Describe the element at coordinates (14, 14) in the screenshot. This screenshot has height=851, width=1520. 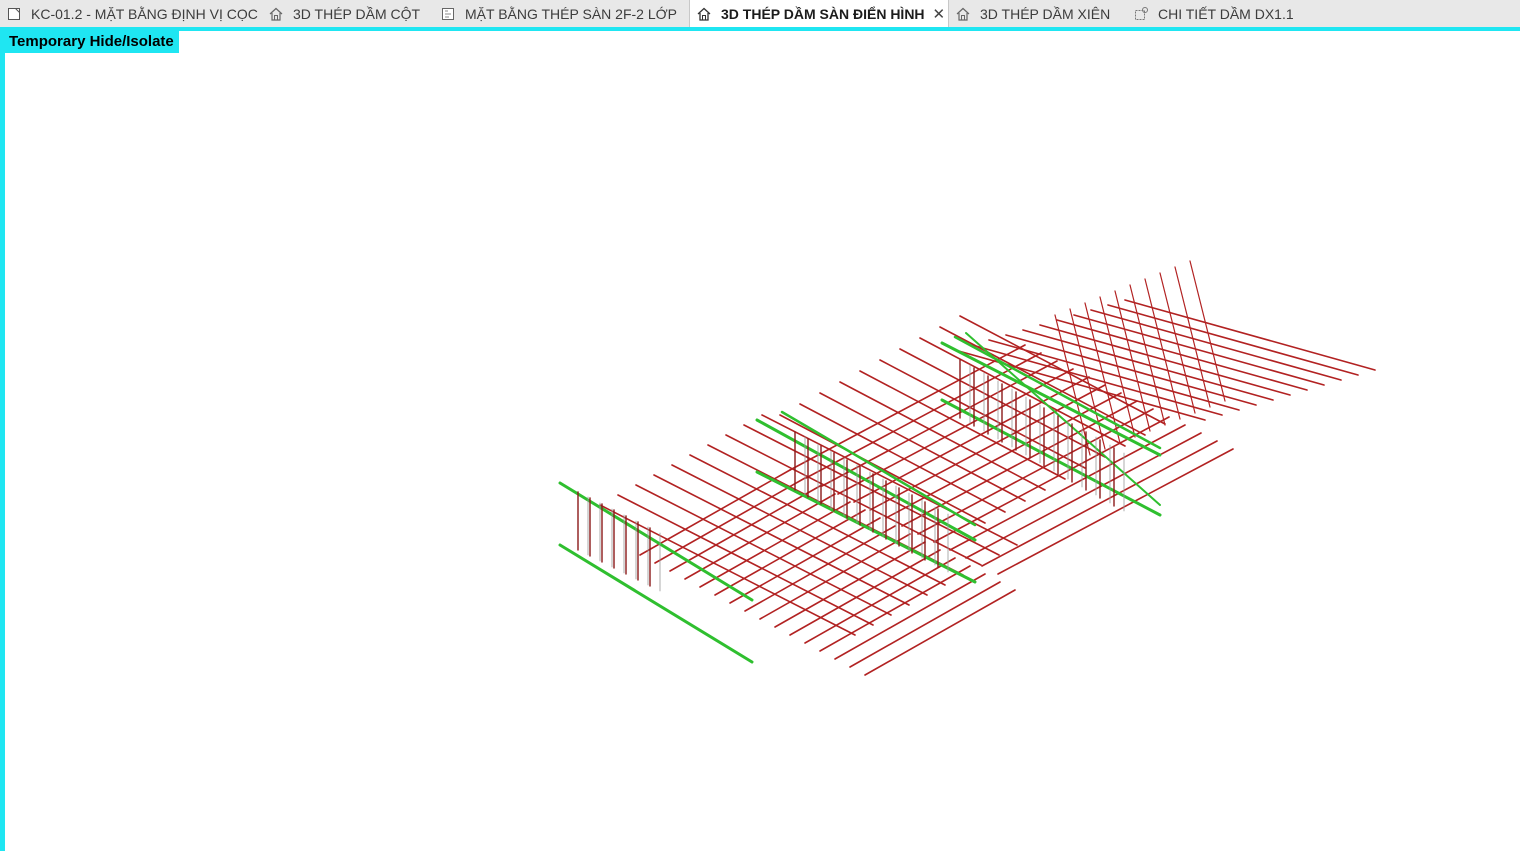
I see `sheet-icon` at that location.